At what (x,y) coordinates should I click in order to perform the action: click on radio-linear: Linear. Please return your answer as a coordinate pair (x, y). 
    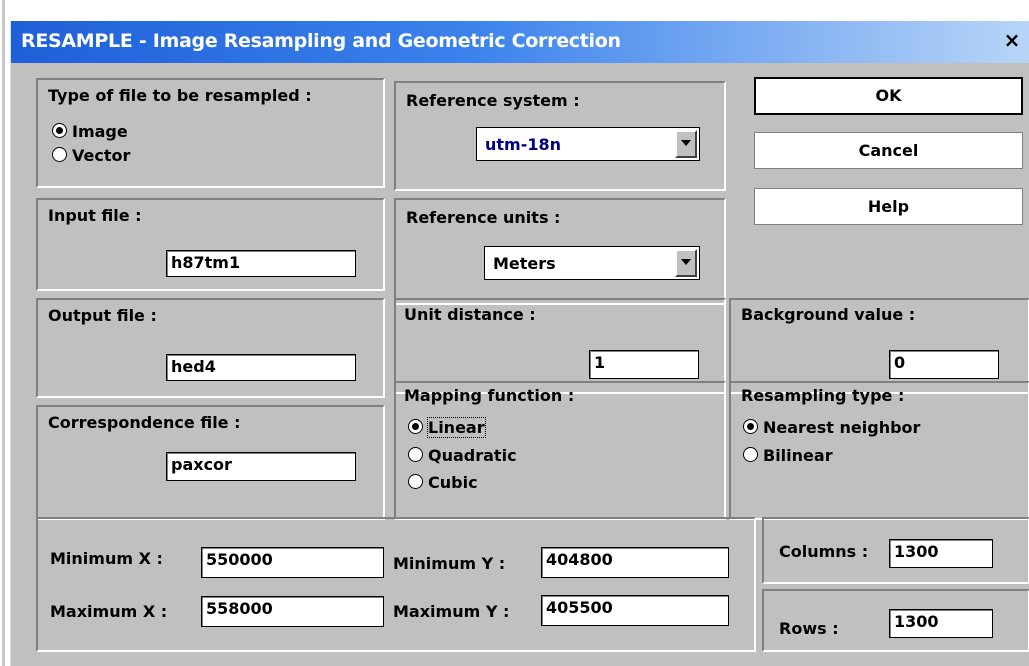
    Looking at the image, I should click on (447, 427).